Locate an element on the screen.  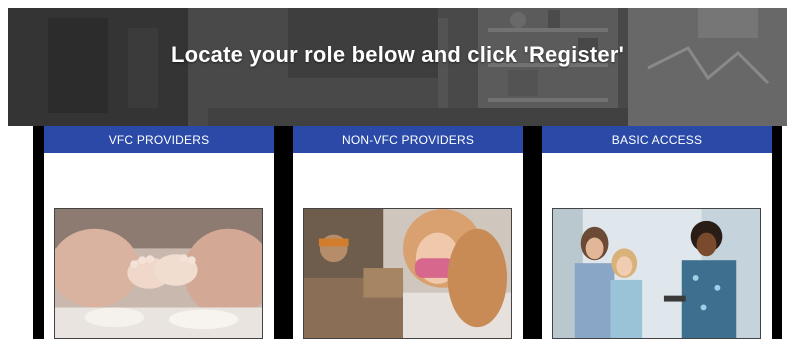
card-heading: BASIC ACCESS is located at coordinates (657, 139).